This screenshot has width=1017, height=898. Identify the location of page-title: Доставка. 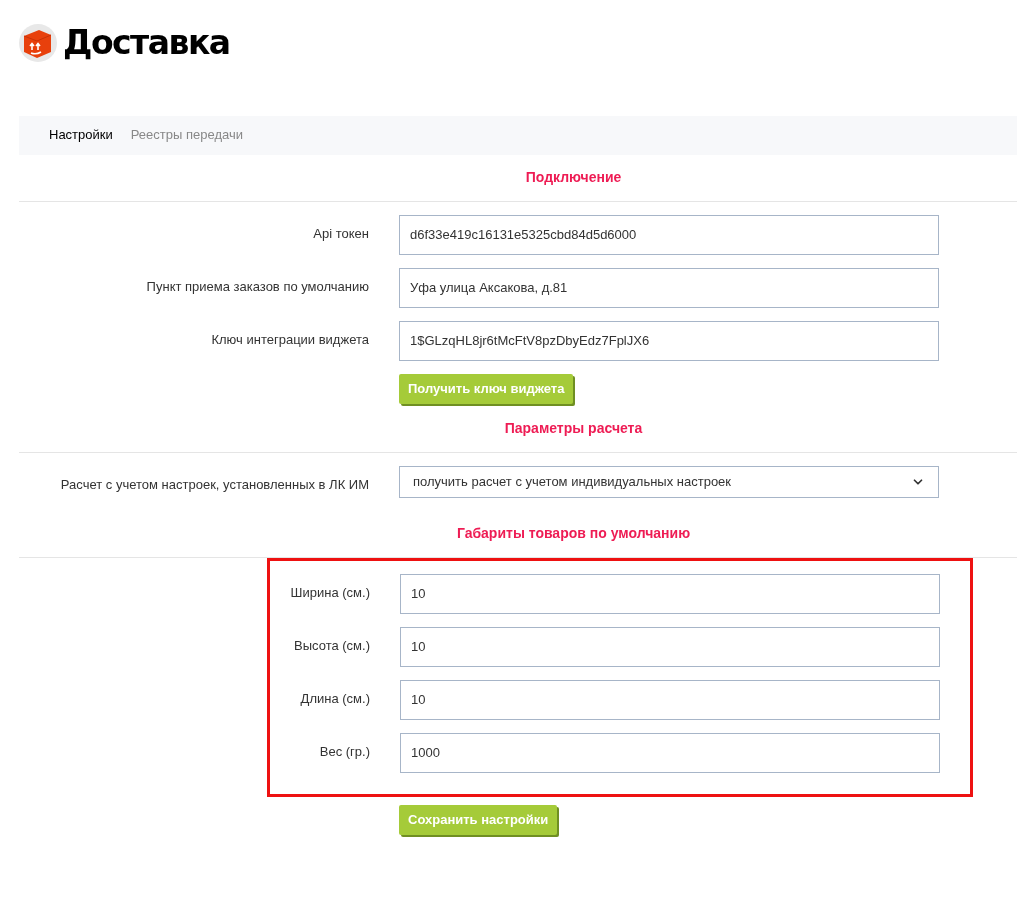
(146, 43).